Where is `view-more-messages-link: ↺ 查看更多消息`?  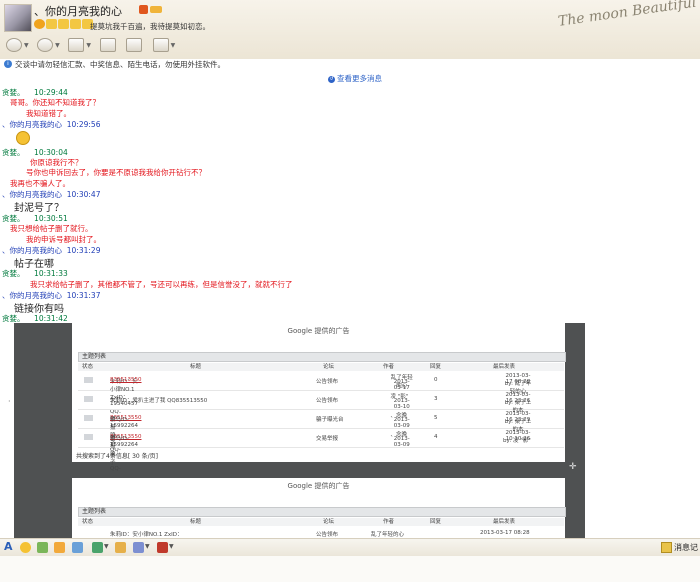 view-more-messages-link: ↺ 查看更多消息 is located at coordinates (355, 78).